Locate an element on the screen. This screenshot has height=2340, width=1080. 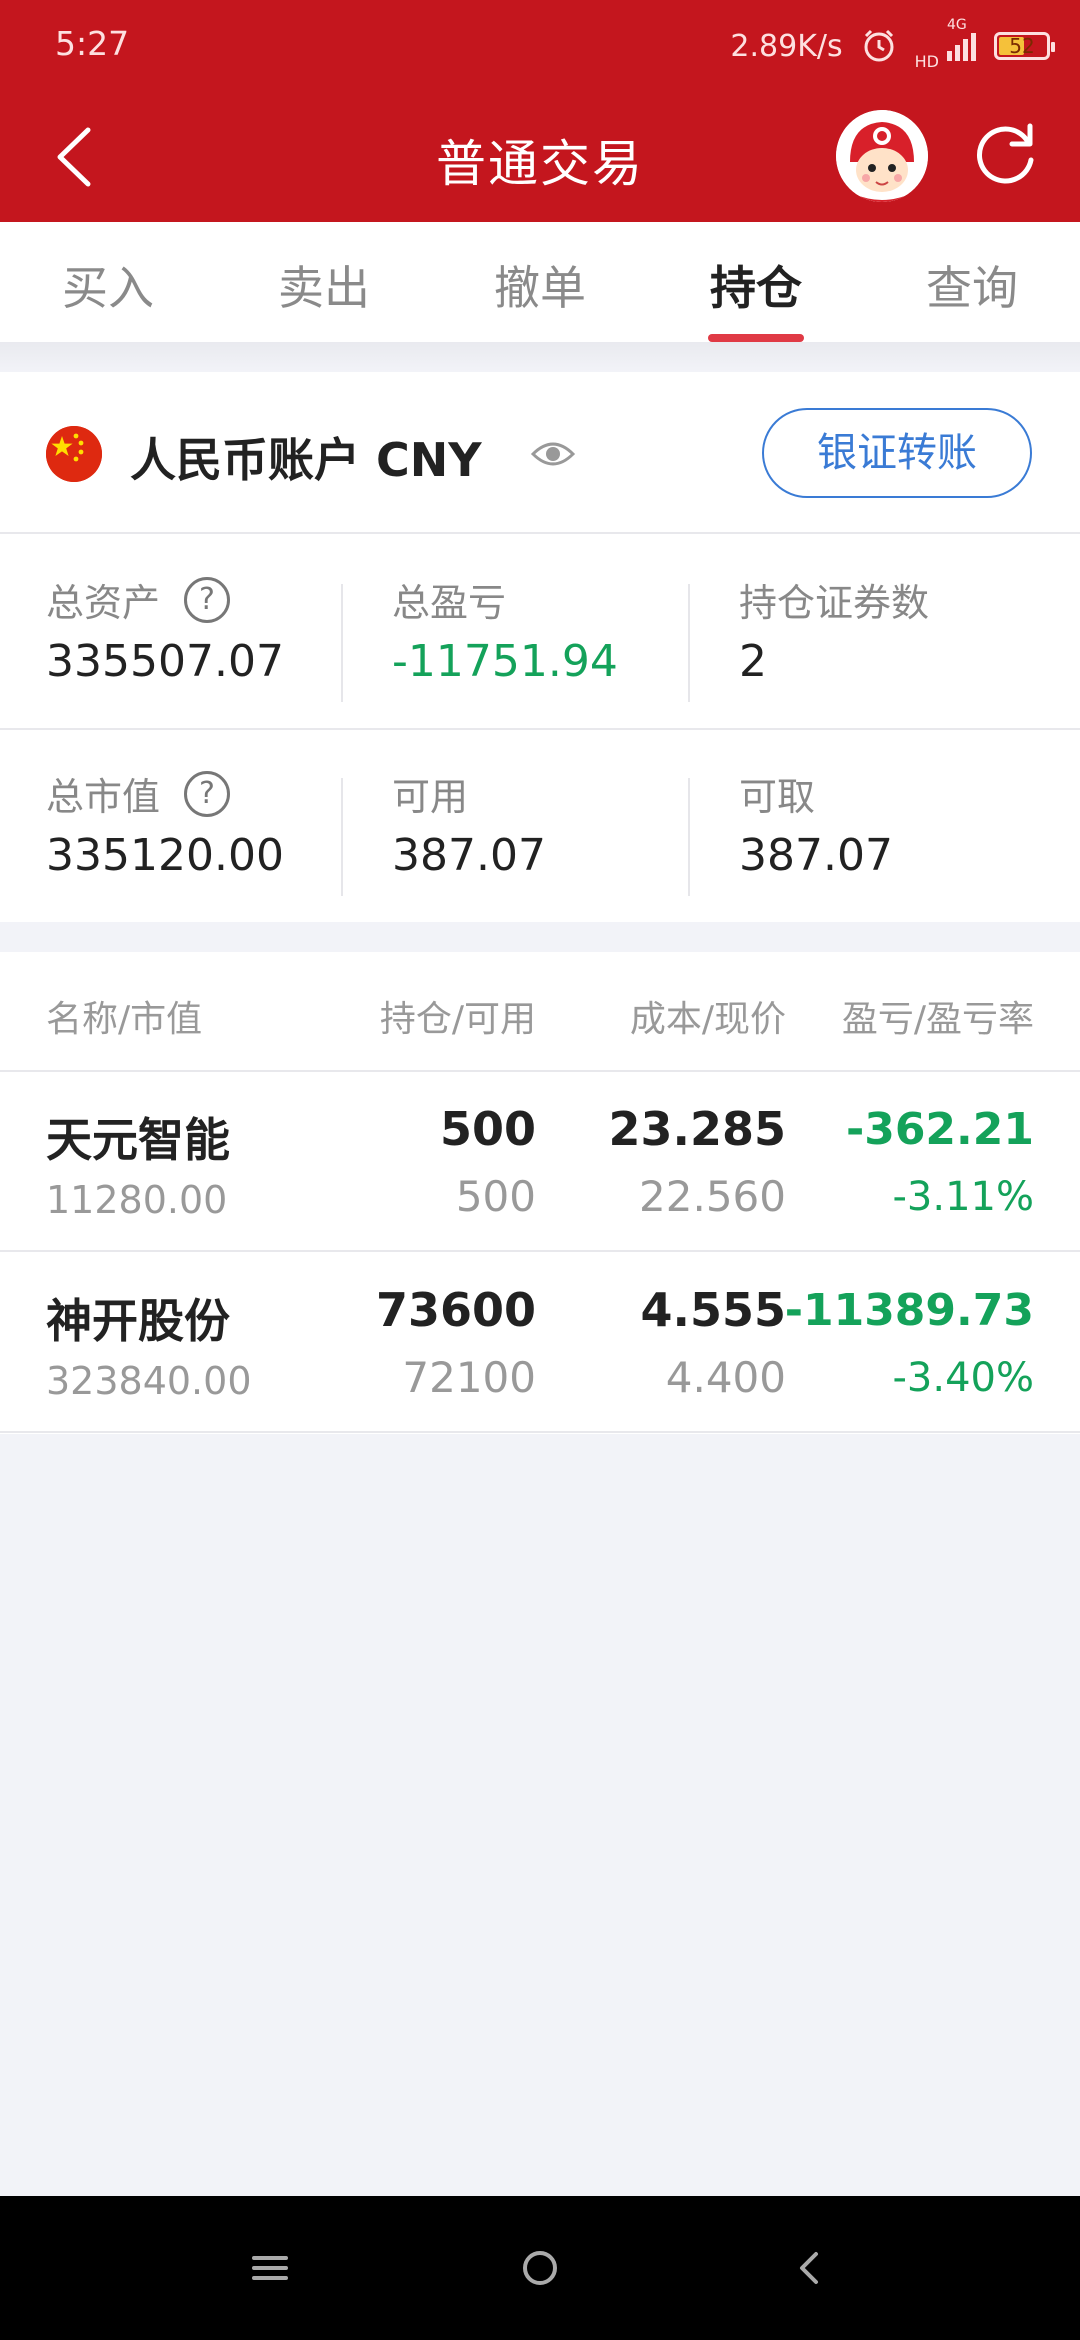
account-name: 人民币账户 CNY is located at coordinates (306, 460).